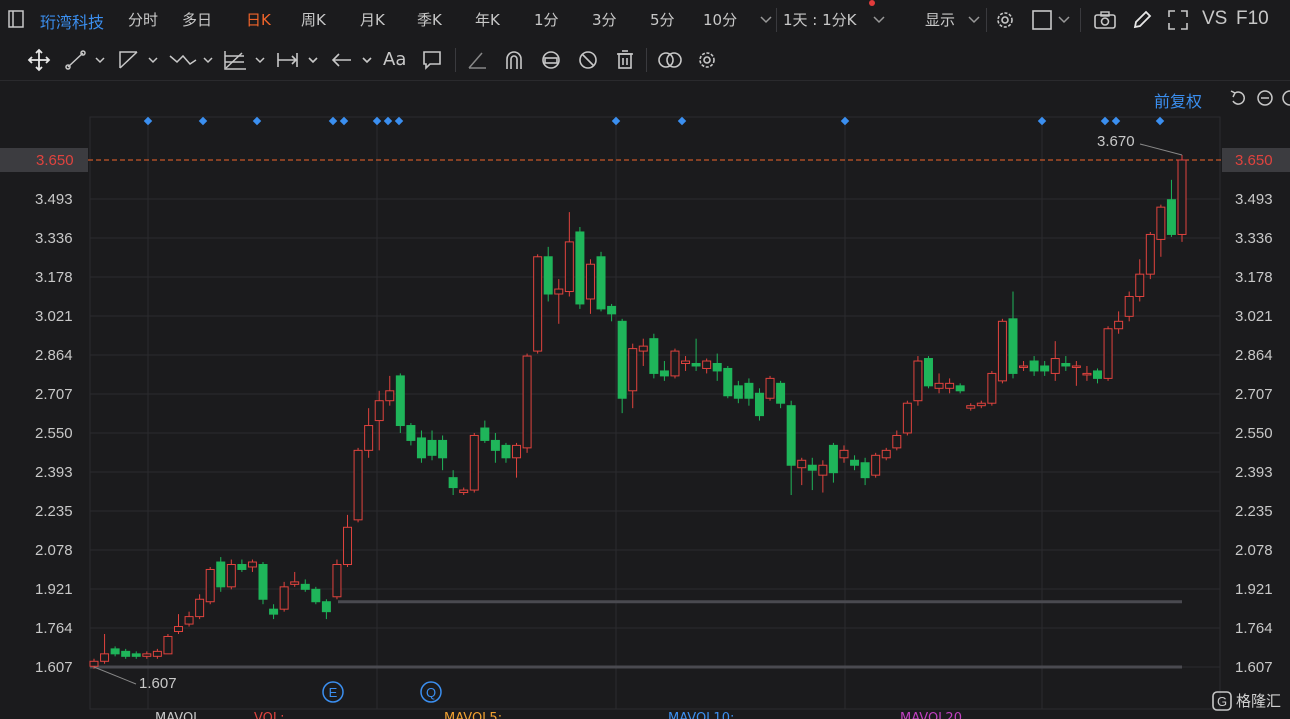  What do you see at coordinates (1252, 19) in the screenshot?
I see `f10-button: F10` at bounding box center [1252, 19].